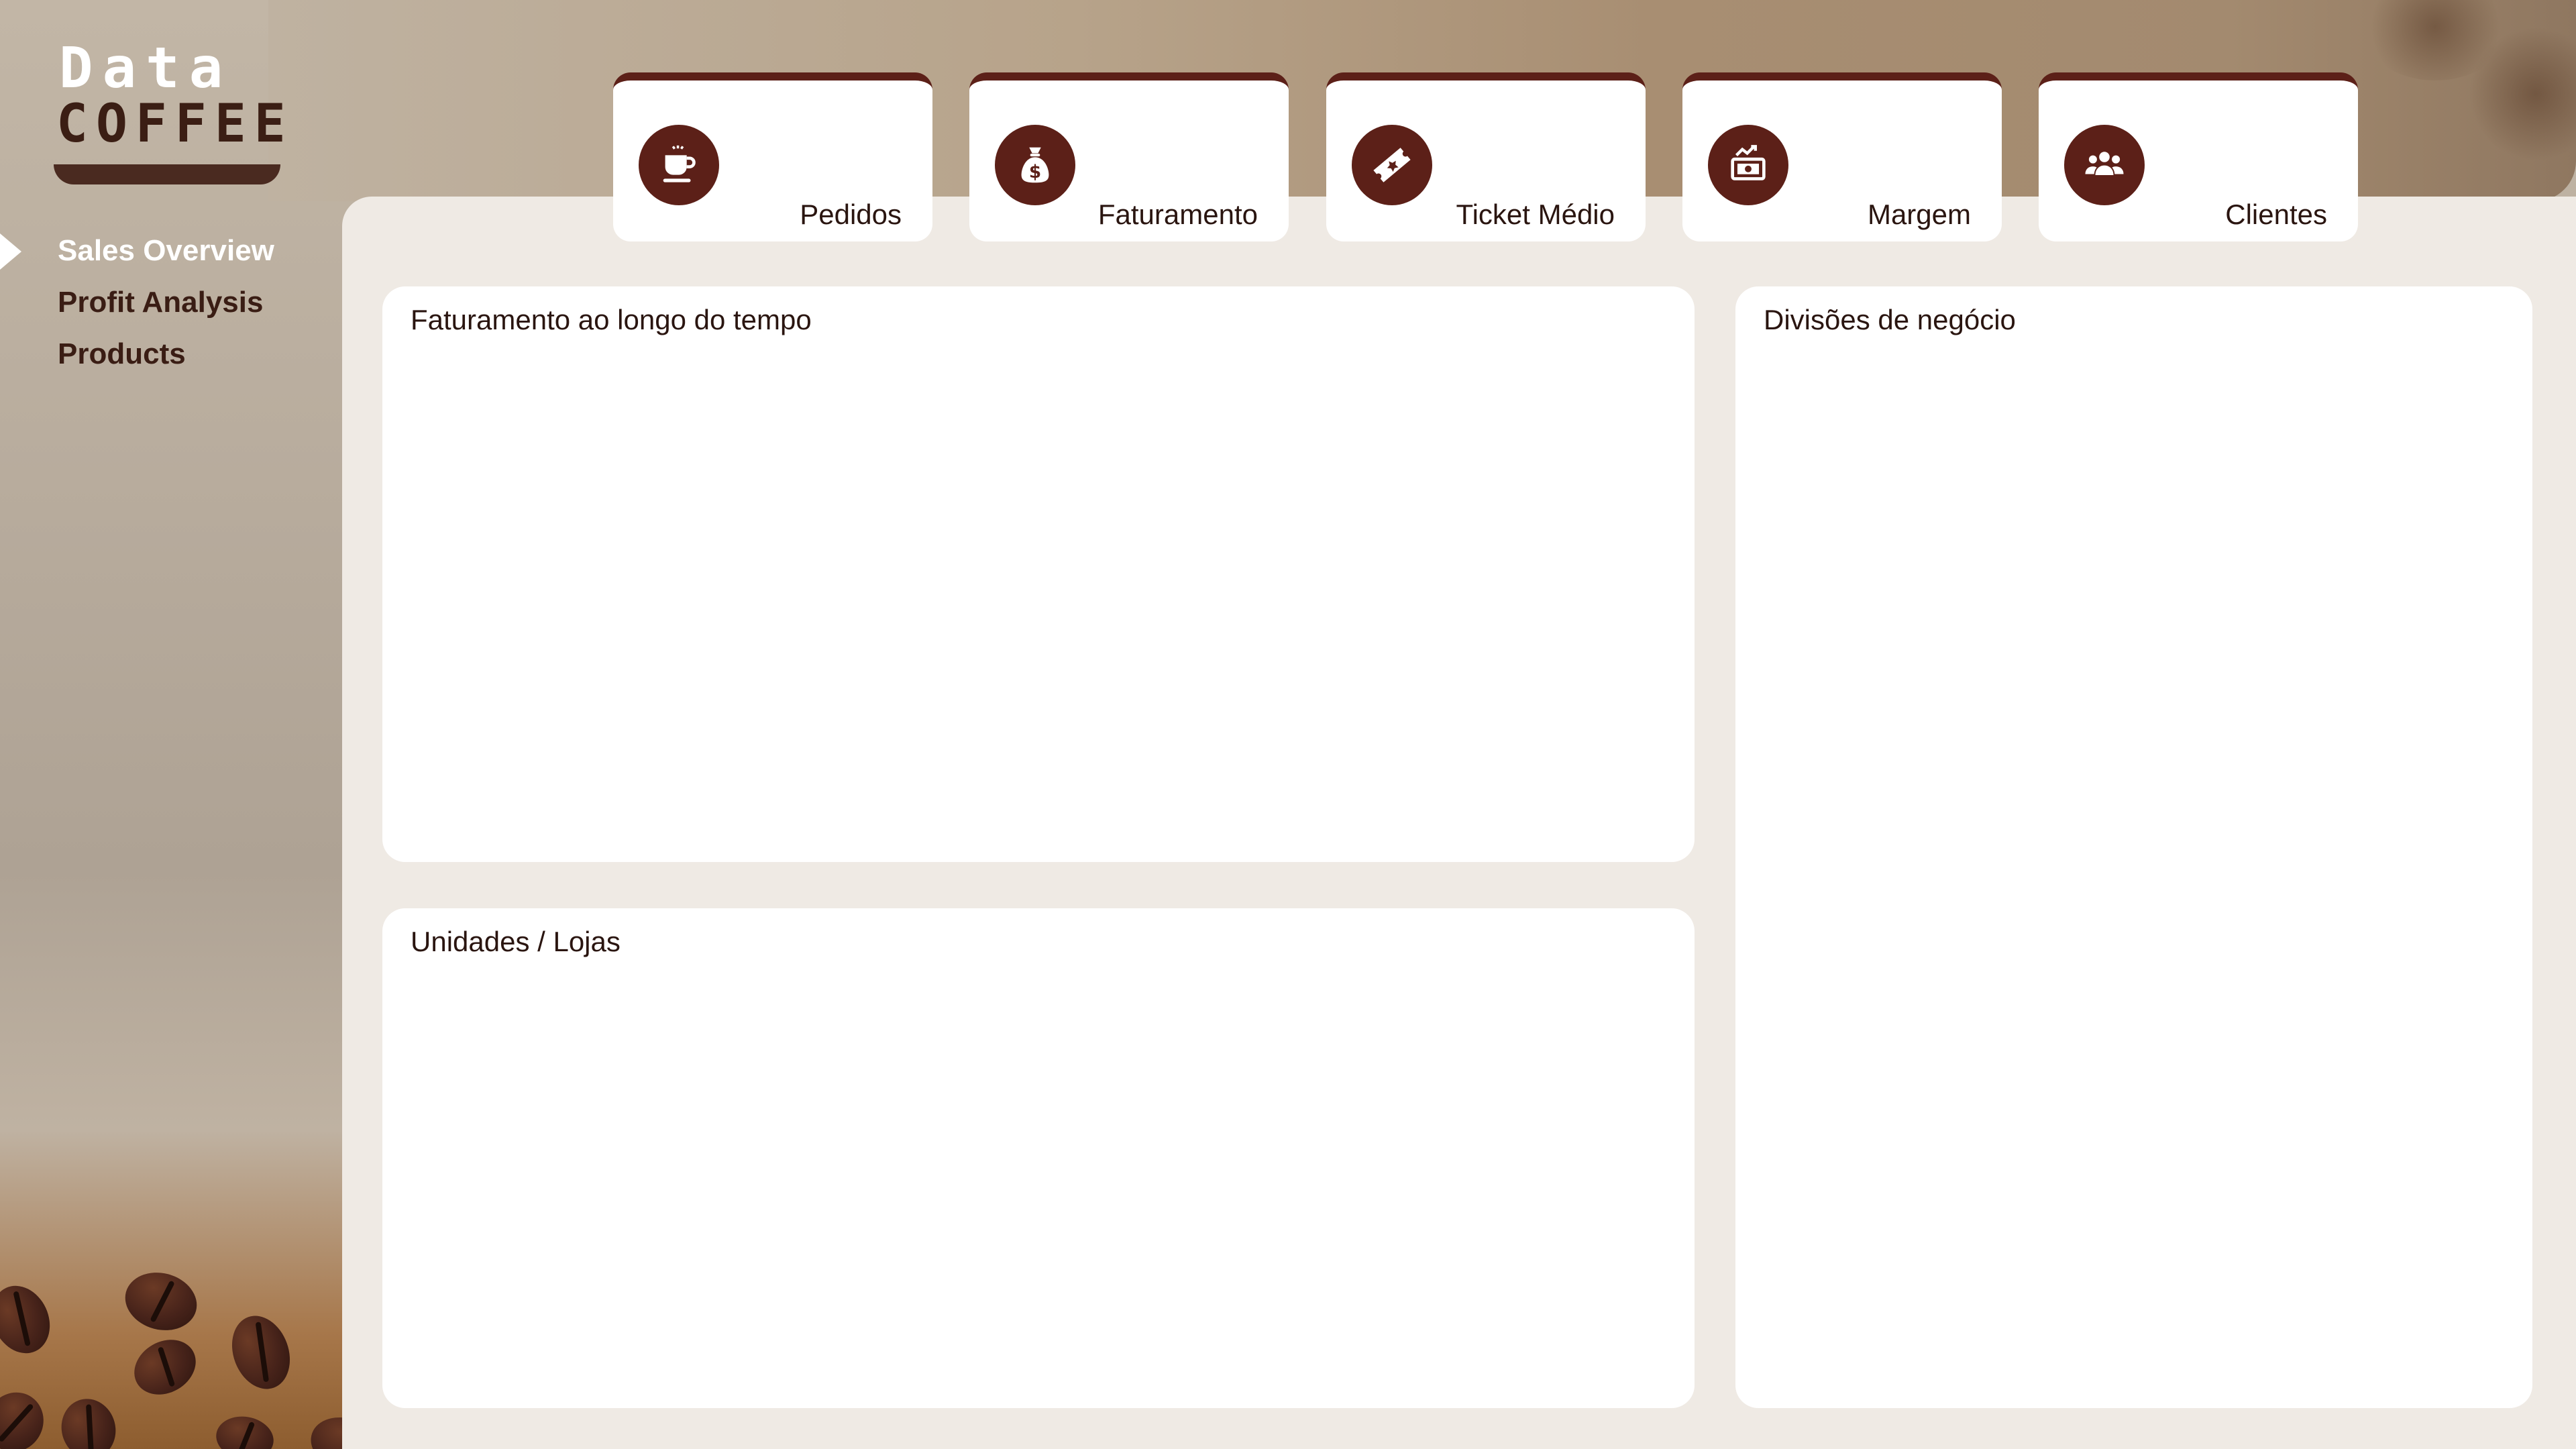 This screenshot has width=2576, height=1449. What do you see at coordinates (166, 257) in the screenshot?
I see `nav-item-sales-overview: Sales Overview` at bounding box center [166, 257].